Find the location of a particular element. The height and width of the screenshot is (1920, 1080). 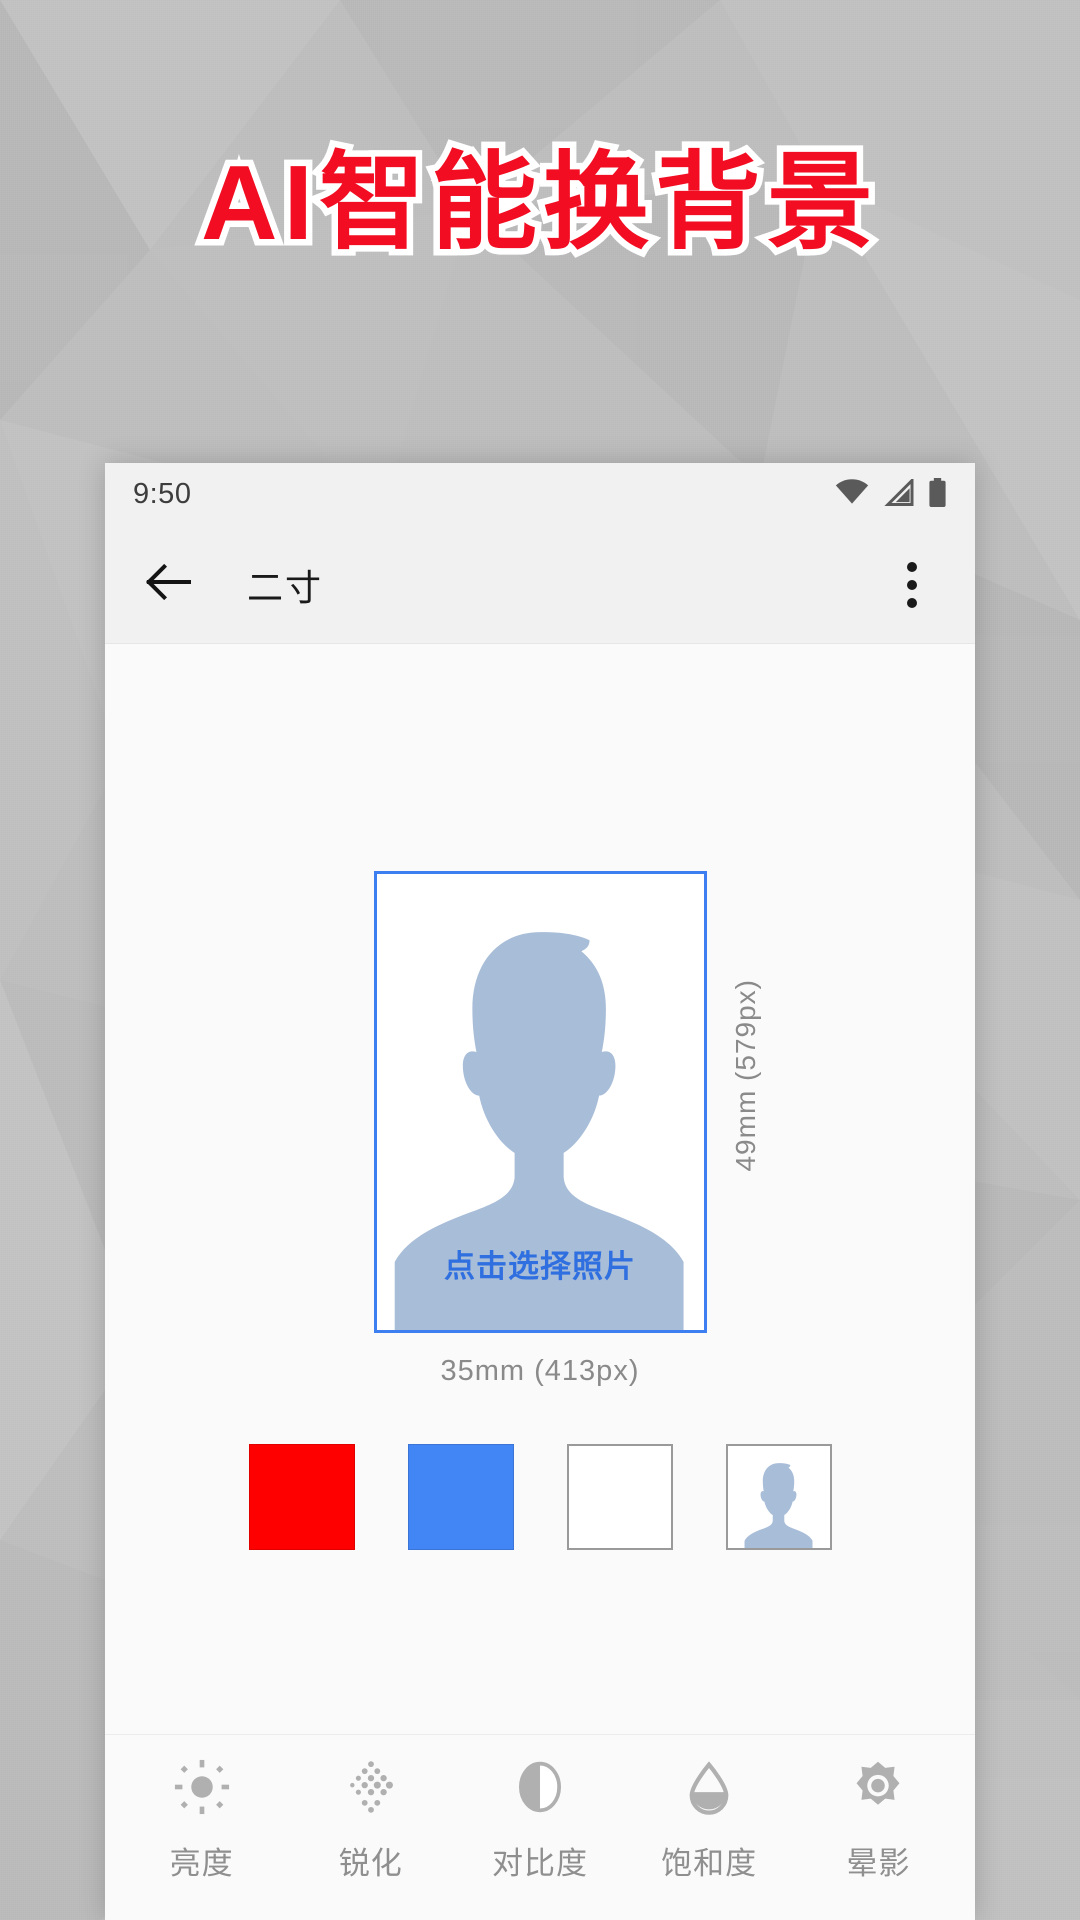

swatch-original-photo is located at coordinates (778, 1497).